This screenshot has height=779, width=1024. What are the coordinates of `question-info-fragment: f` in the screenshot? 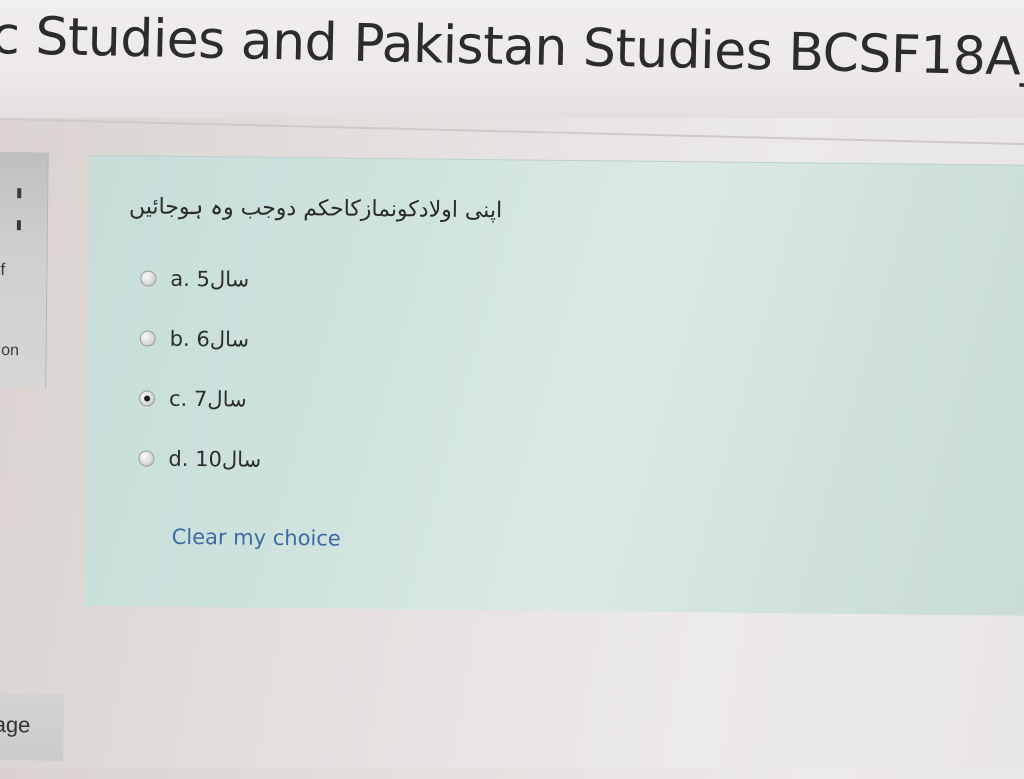 It's located at (3, 270).